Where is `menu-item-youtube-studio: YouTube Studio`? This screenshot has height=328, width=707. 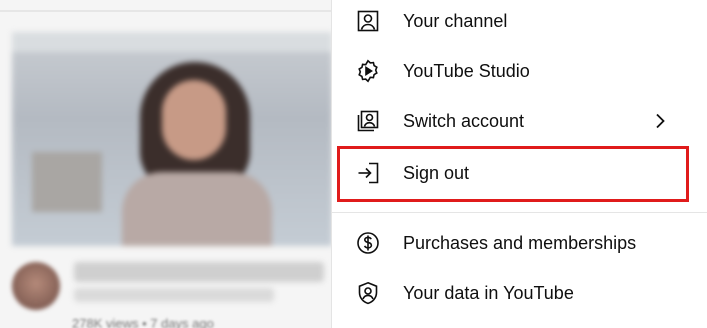 menu-item-youtube-studio: YouTube Studio is located at coordinates (519, 71).